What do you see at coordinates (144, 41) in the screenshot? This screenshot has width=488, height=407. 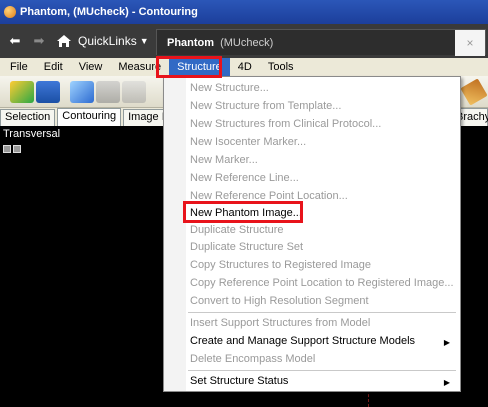 I see `chevron-down-icon: ▼` at bounding box center [144, 41].